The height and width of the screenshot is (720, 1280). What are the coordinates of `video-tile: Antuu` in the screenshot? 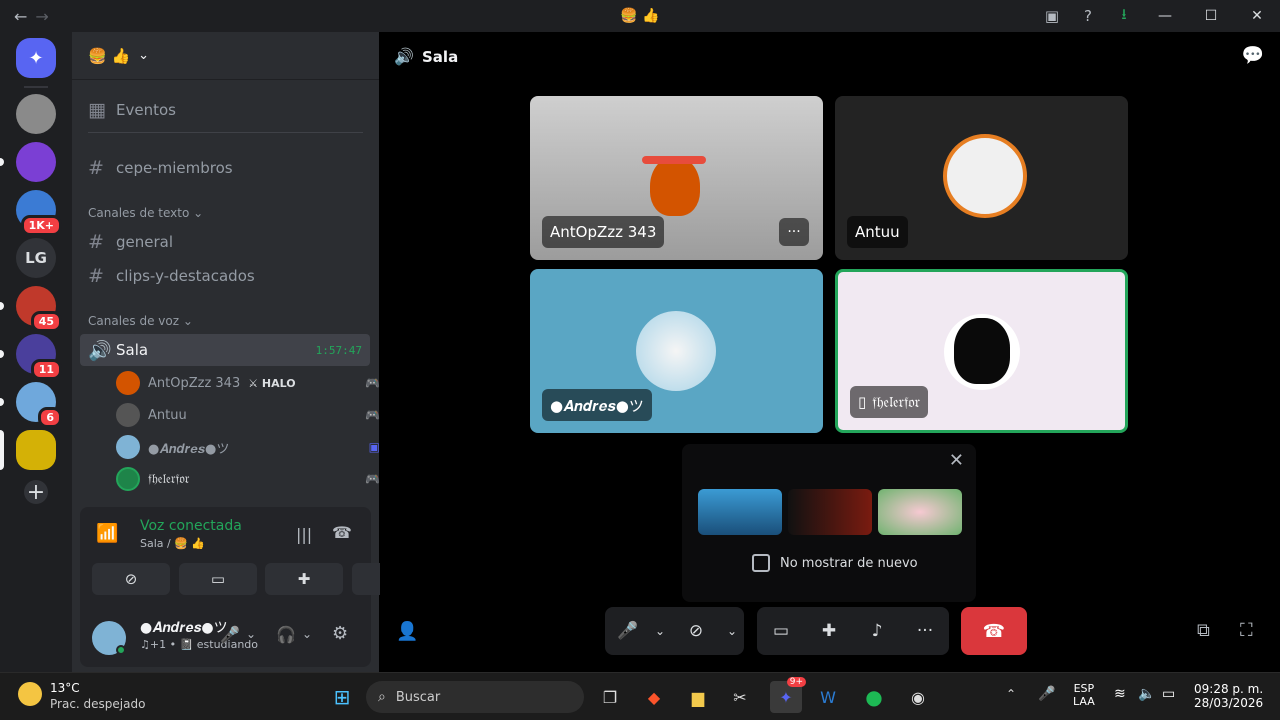 It's located at (981, 178).